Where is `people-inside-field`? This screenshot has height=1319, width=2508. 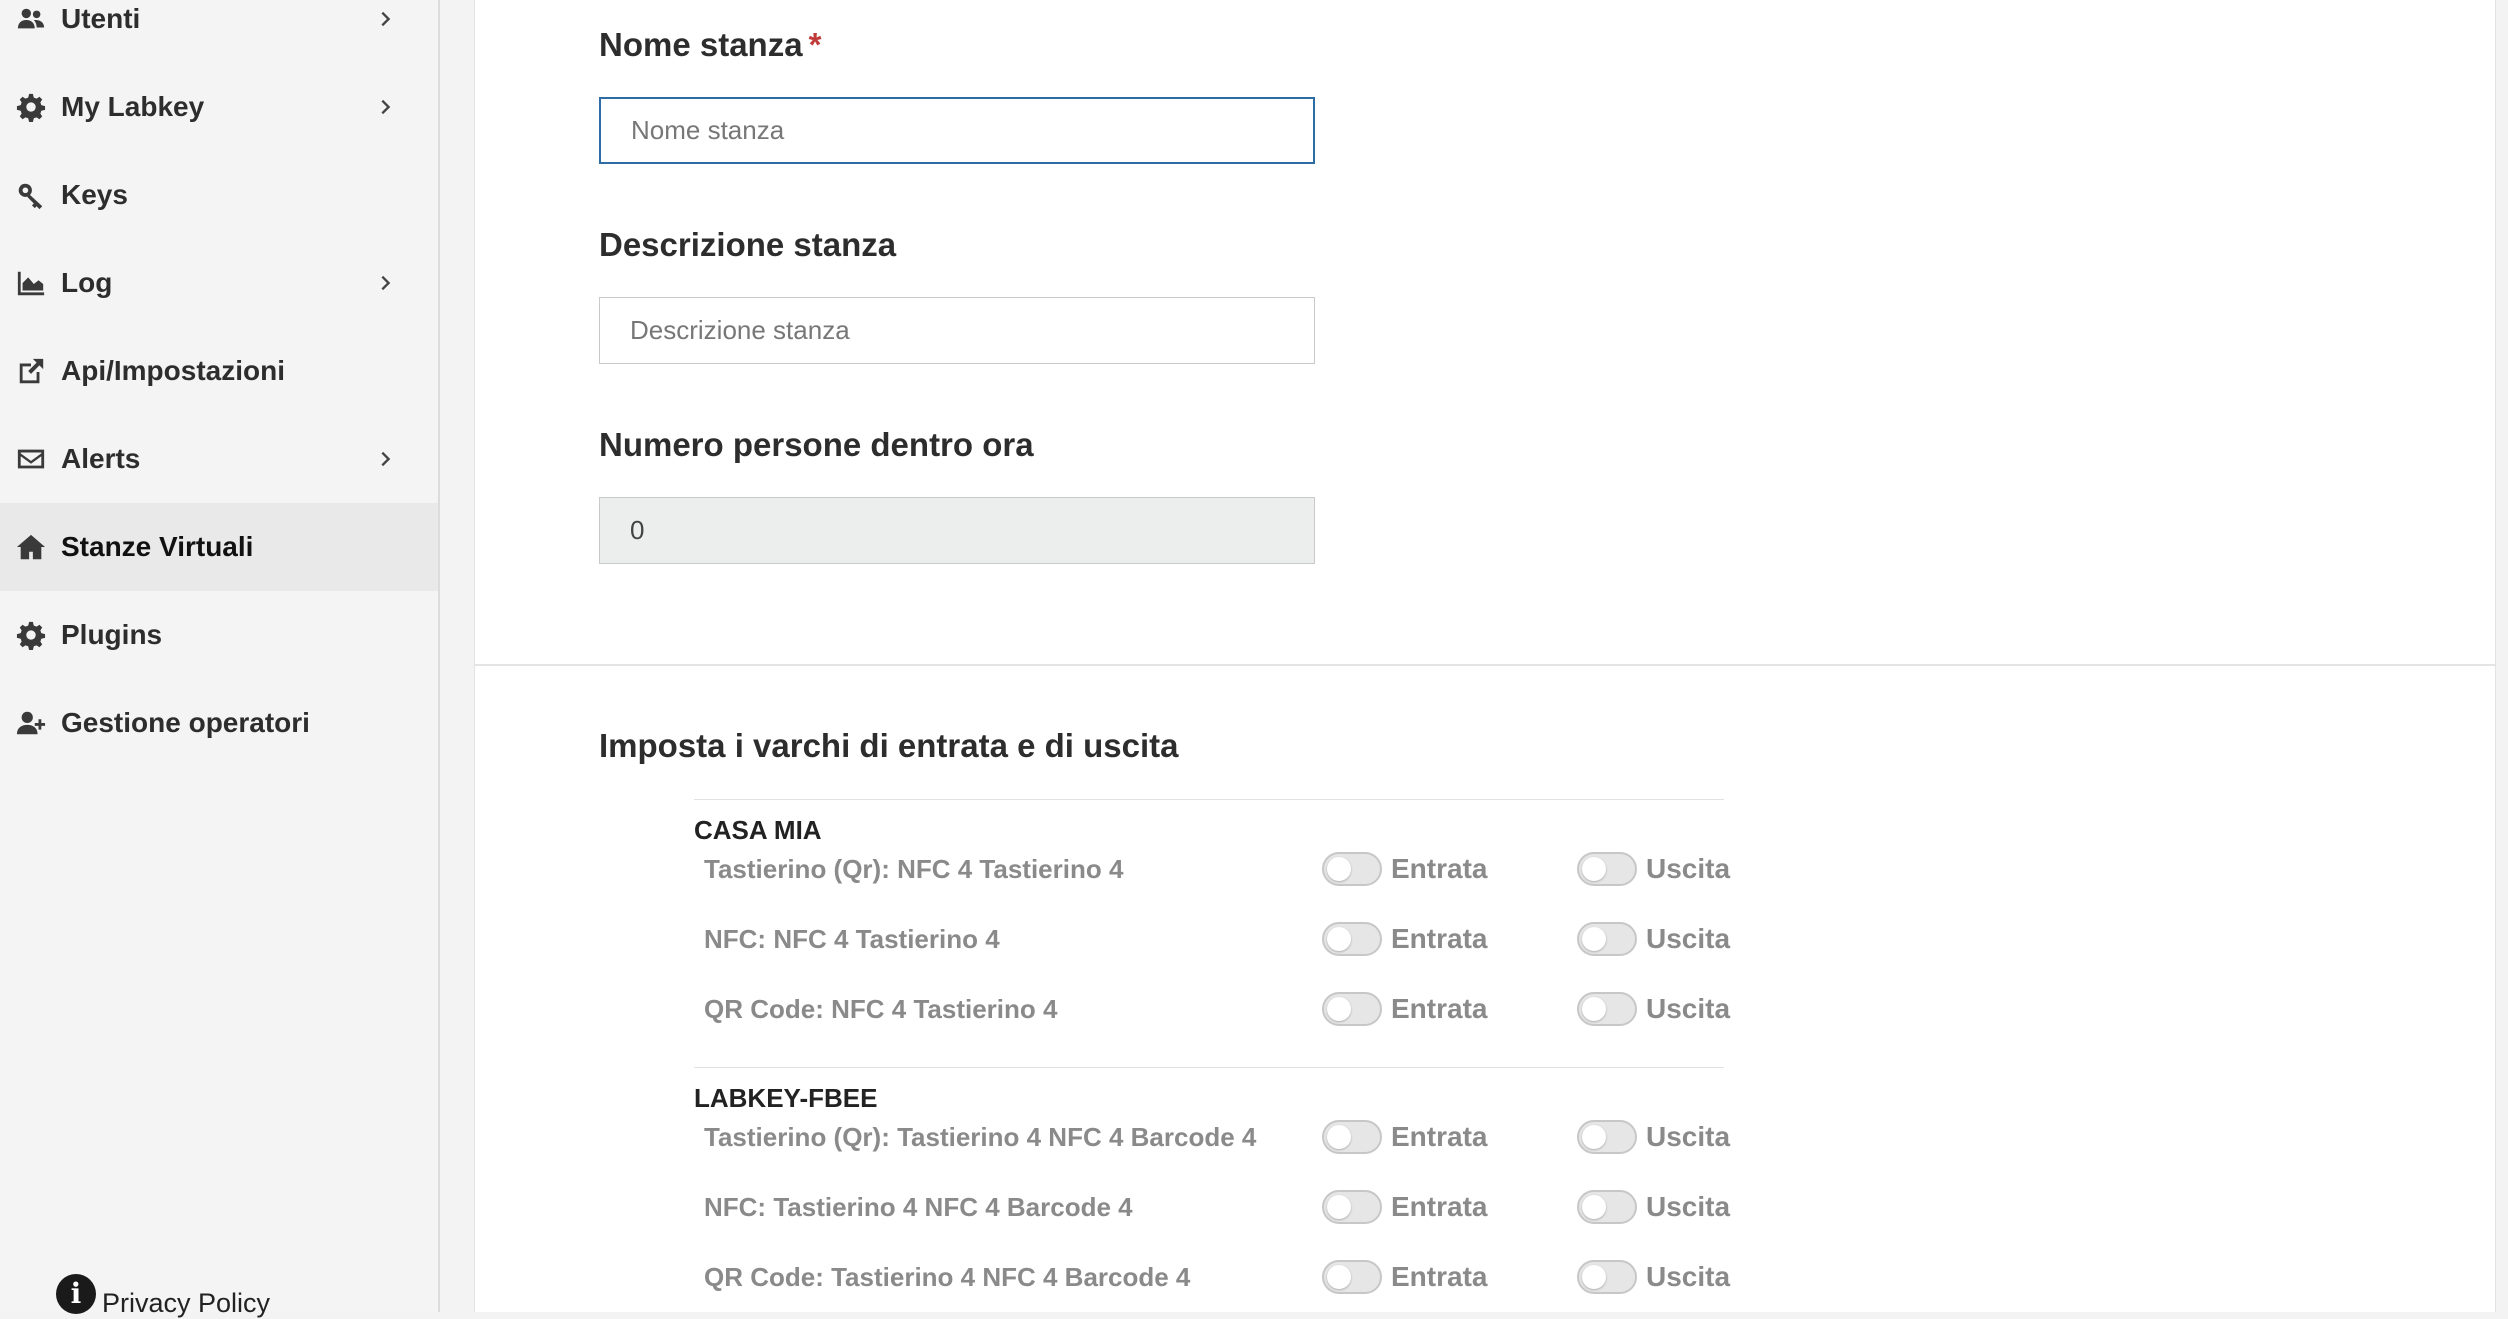
people-inside-field is located at coordinates (957, 530).